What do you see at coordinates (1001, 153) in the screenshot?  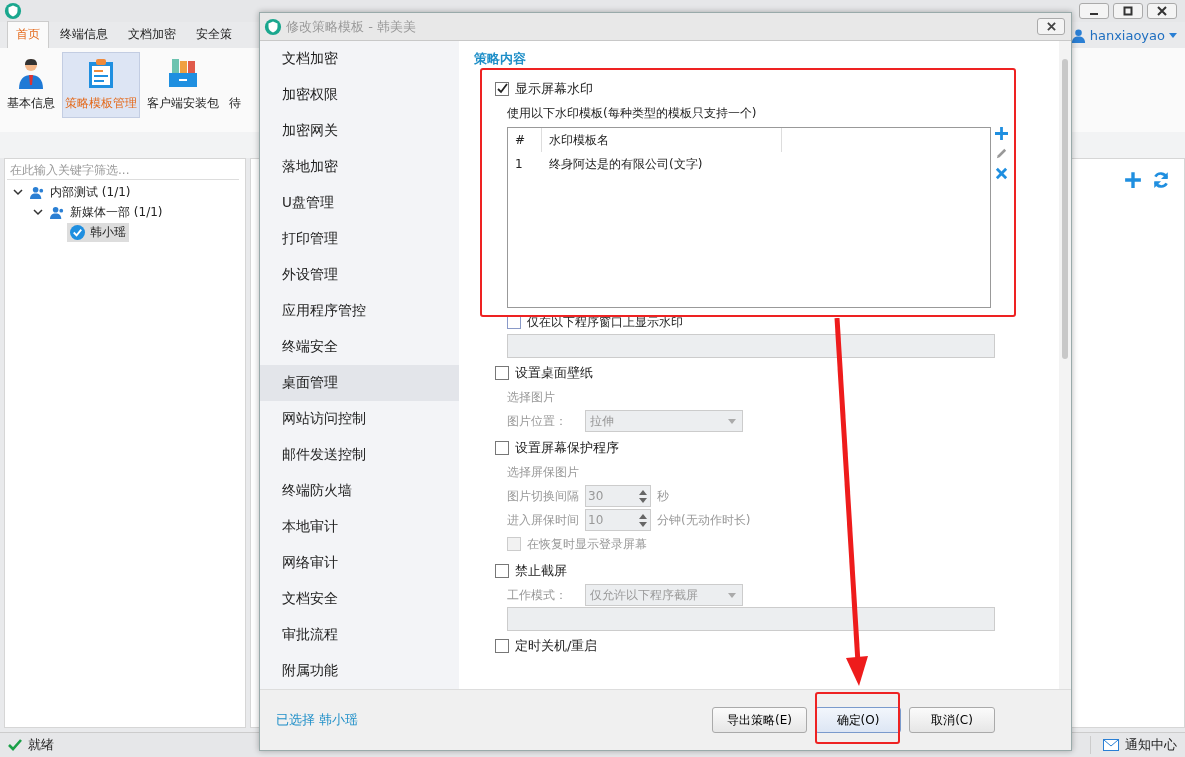 I see `pencil-icon` at bounding box center [1001, 153].